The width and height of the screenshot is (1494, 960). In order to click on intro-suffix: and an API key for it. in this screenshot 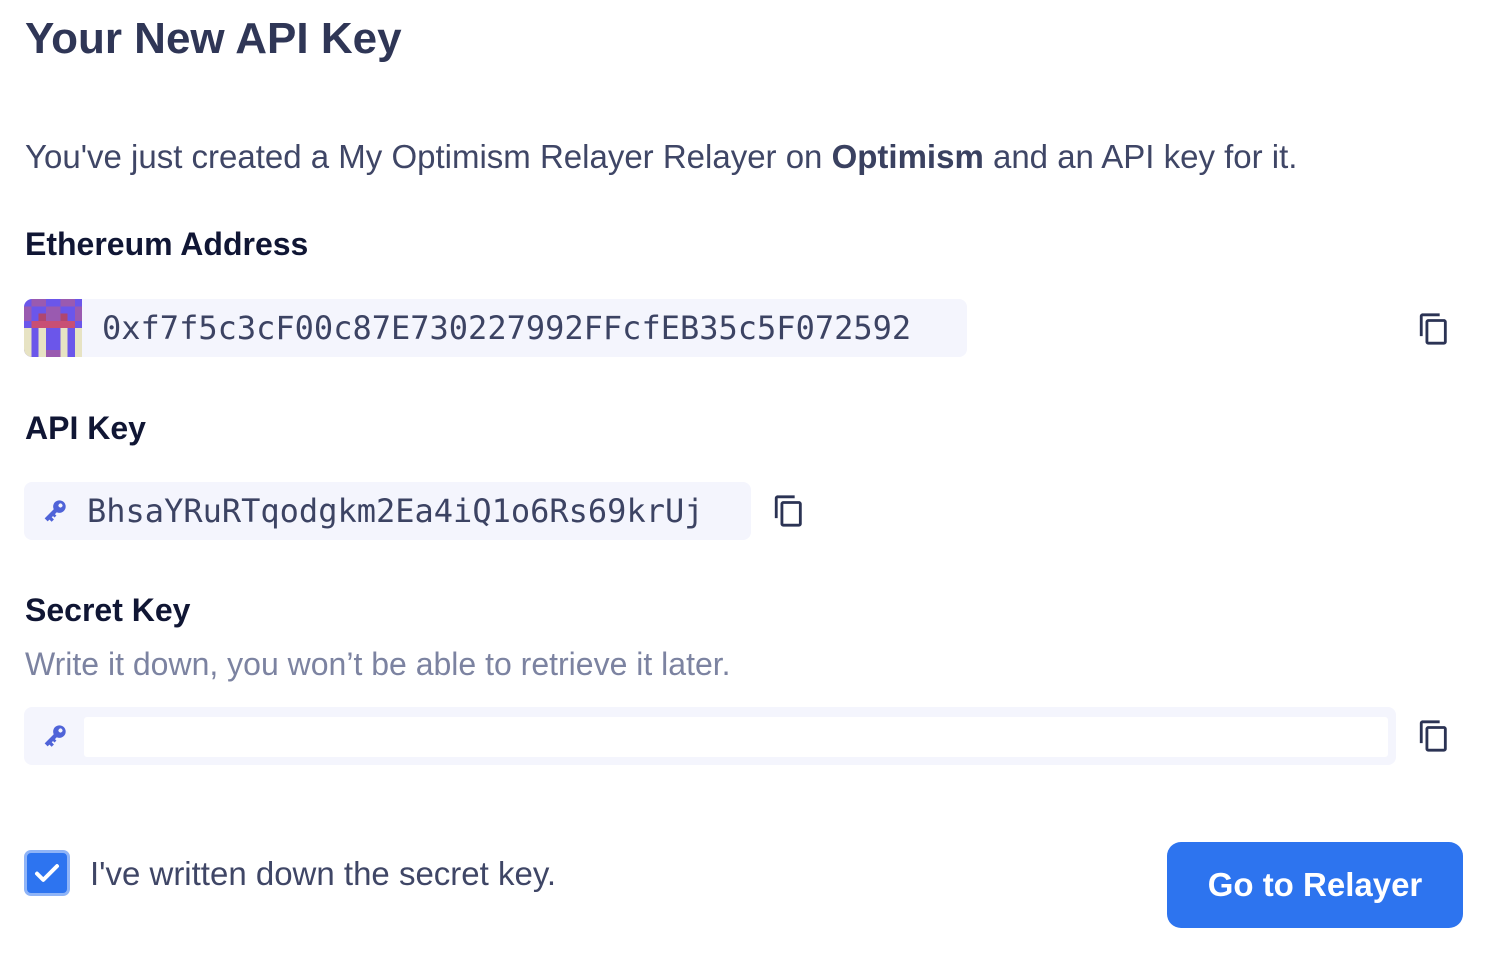, I will do `click(1140, 156)`.